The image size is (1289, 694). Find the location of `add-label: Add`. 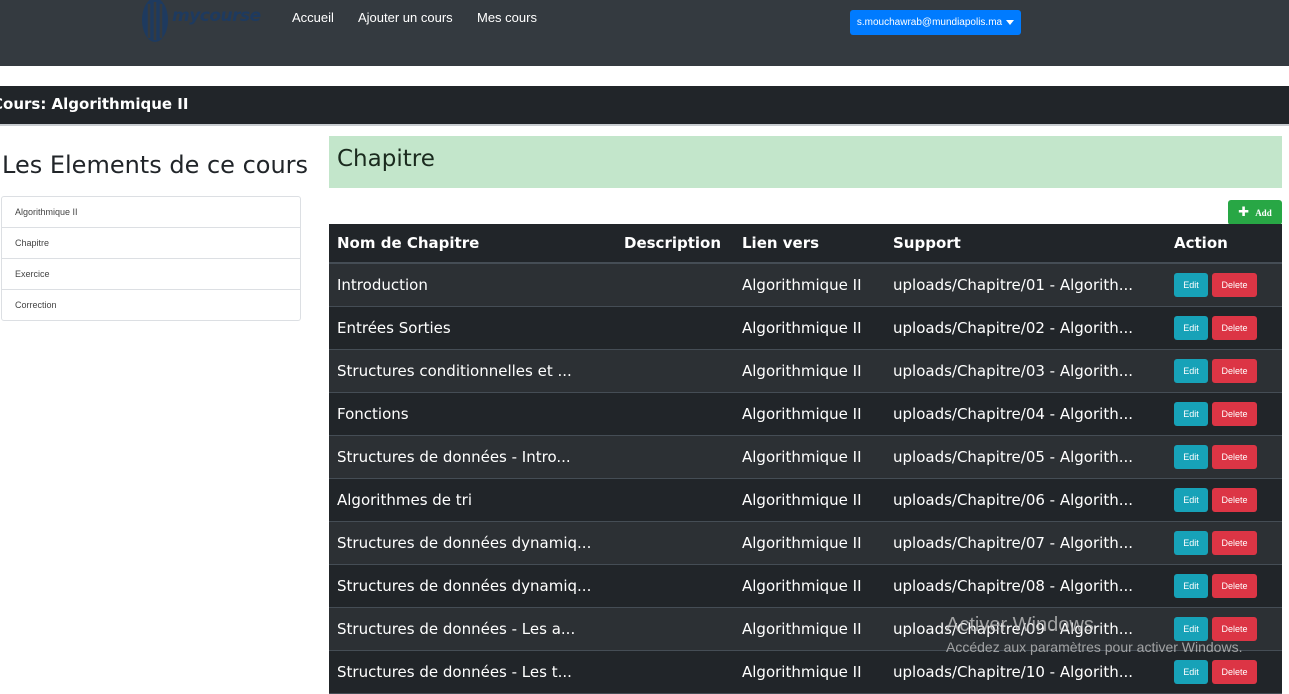

add-label: Add is located at coordinates (1263, 212).